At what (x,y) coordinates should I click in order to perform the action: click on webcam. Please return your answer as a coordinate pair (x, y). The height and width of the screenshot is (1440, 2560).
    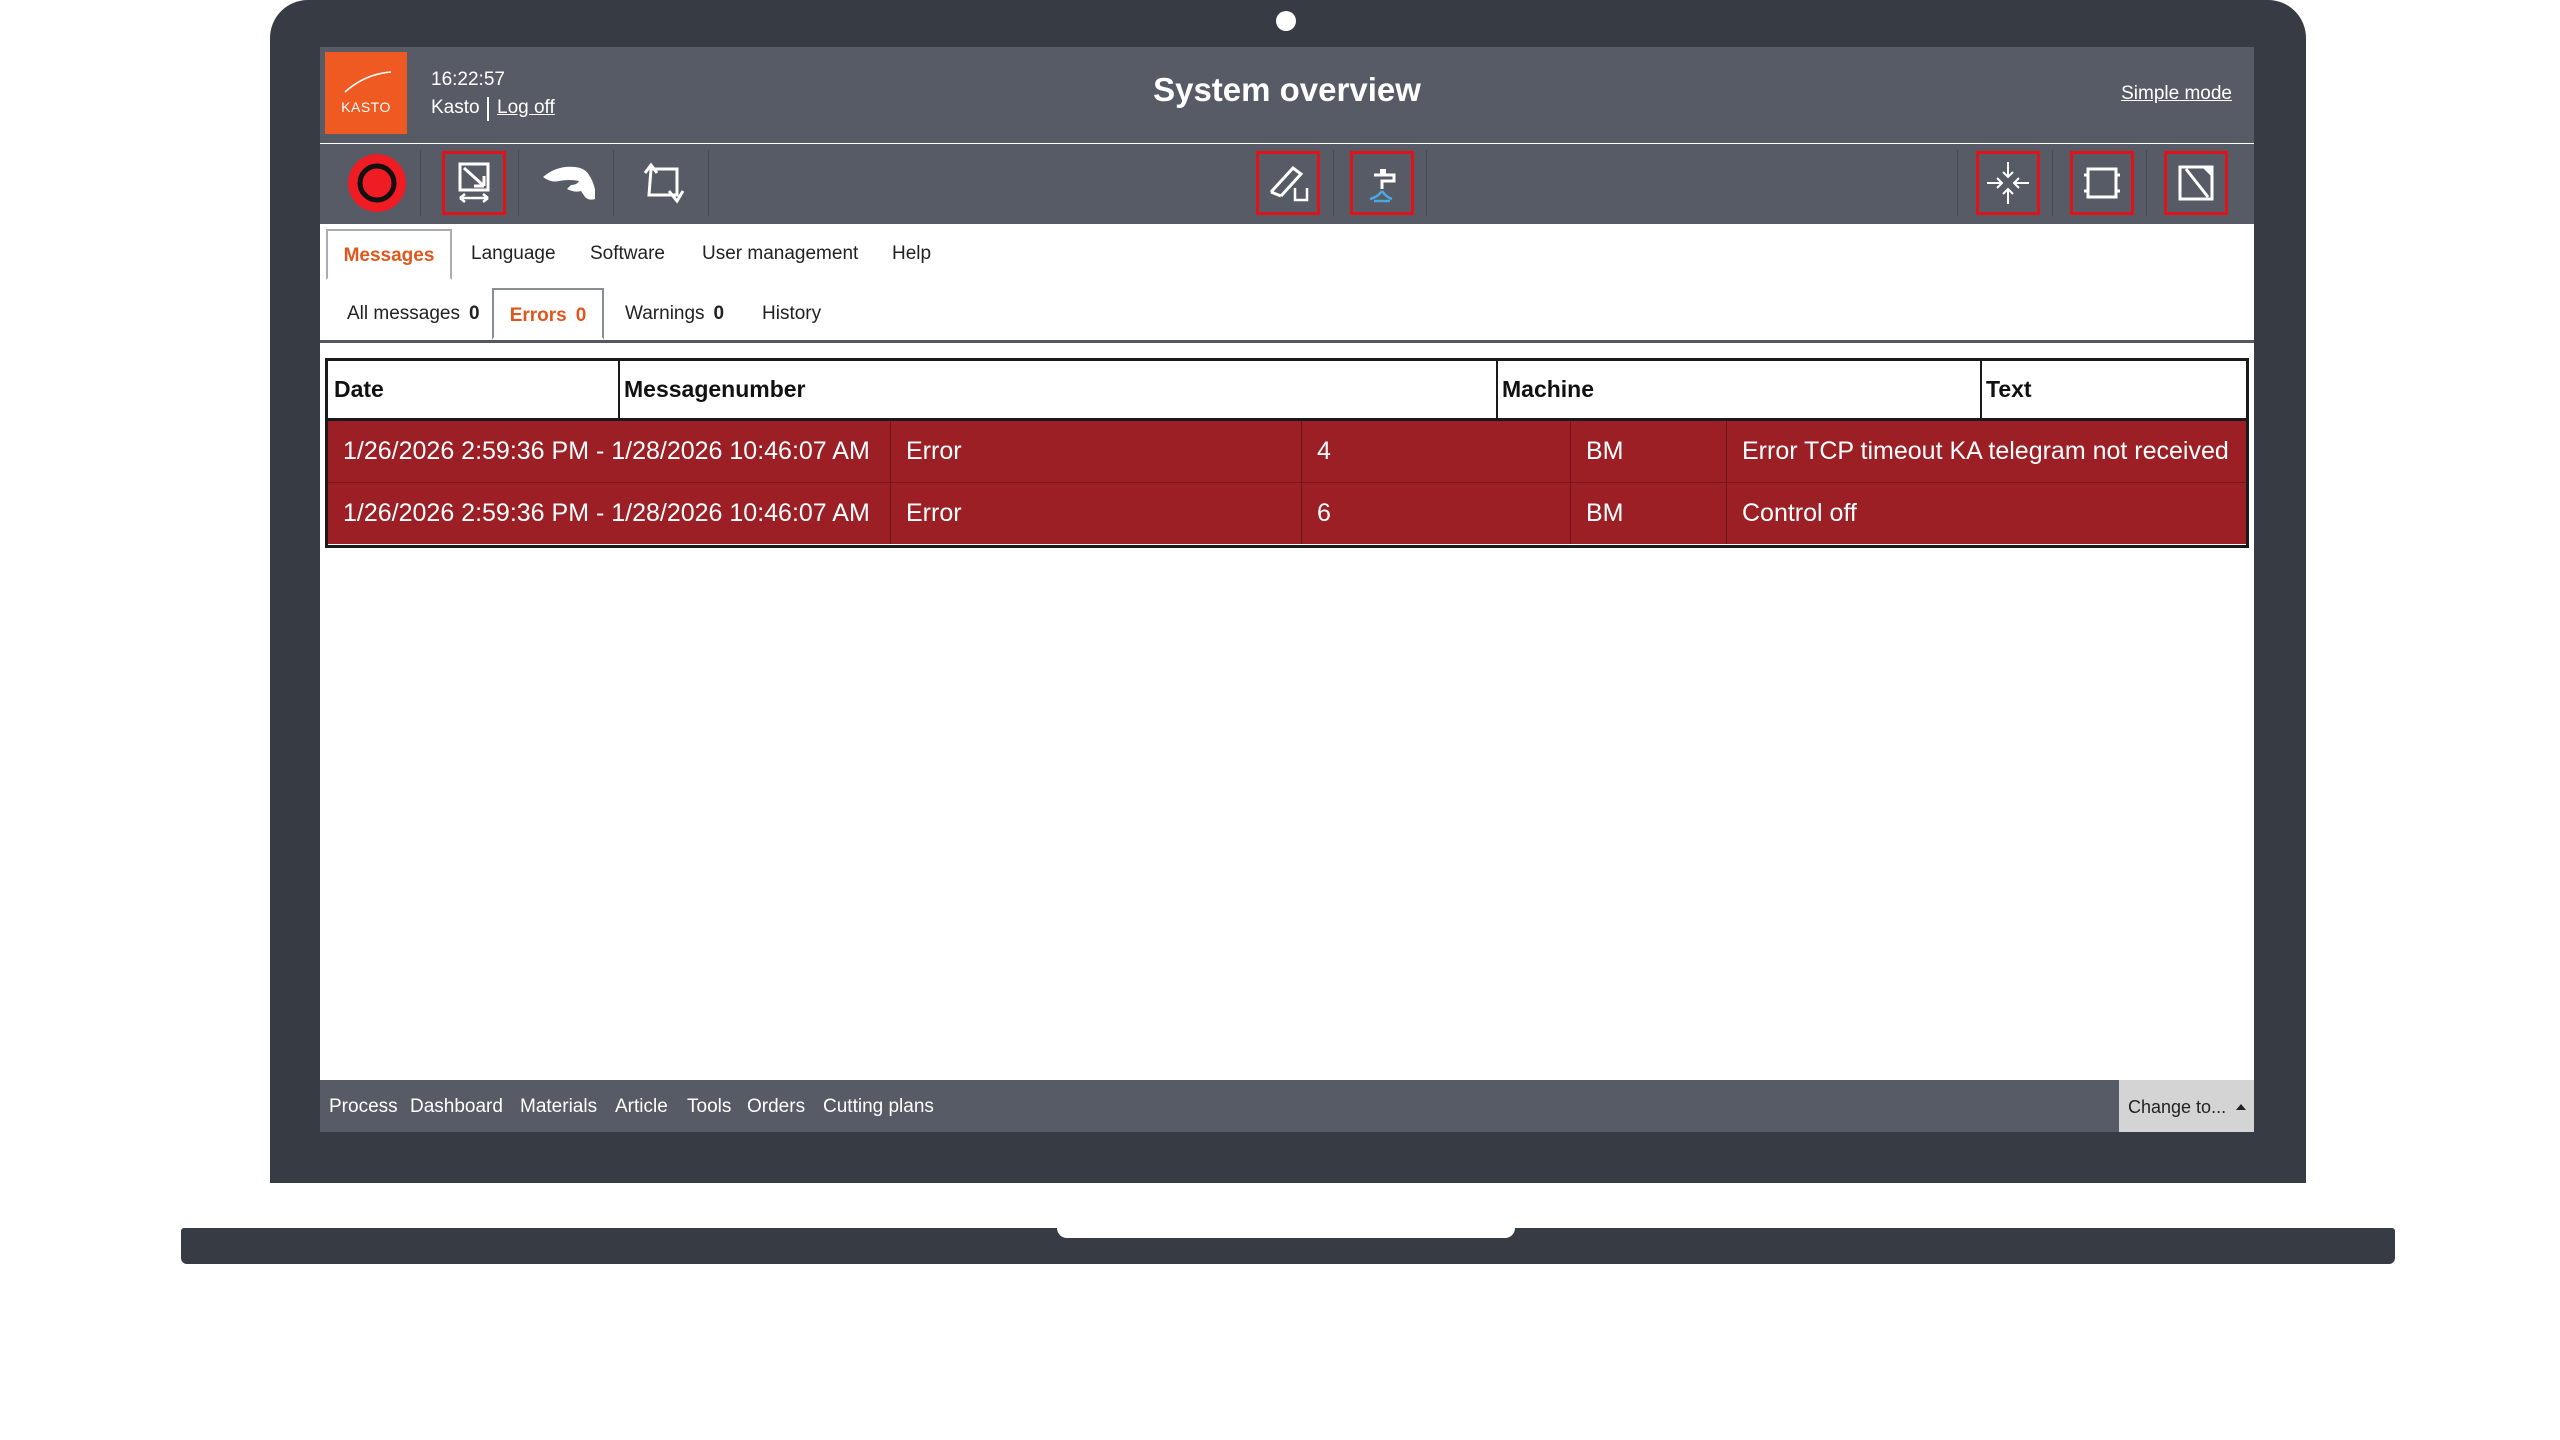
    Looking at the image, I should click on (1286, 21).